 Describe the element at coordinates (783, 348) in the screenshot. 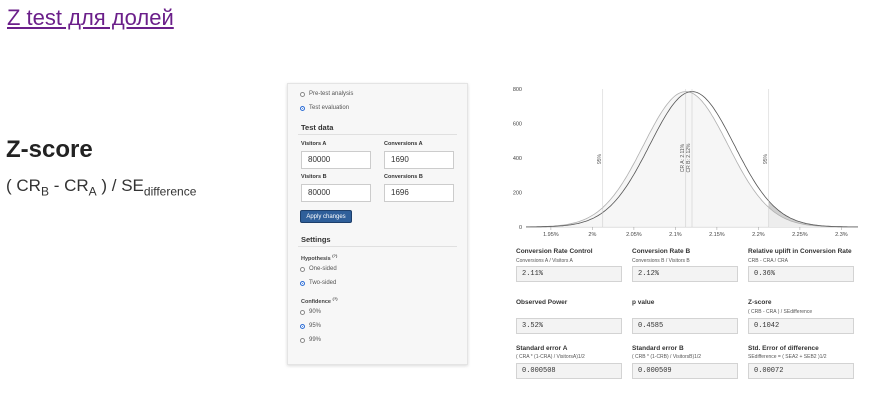

I see `se-diff-label: Std. Error of difference` at that location.